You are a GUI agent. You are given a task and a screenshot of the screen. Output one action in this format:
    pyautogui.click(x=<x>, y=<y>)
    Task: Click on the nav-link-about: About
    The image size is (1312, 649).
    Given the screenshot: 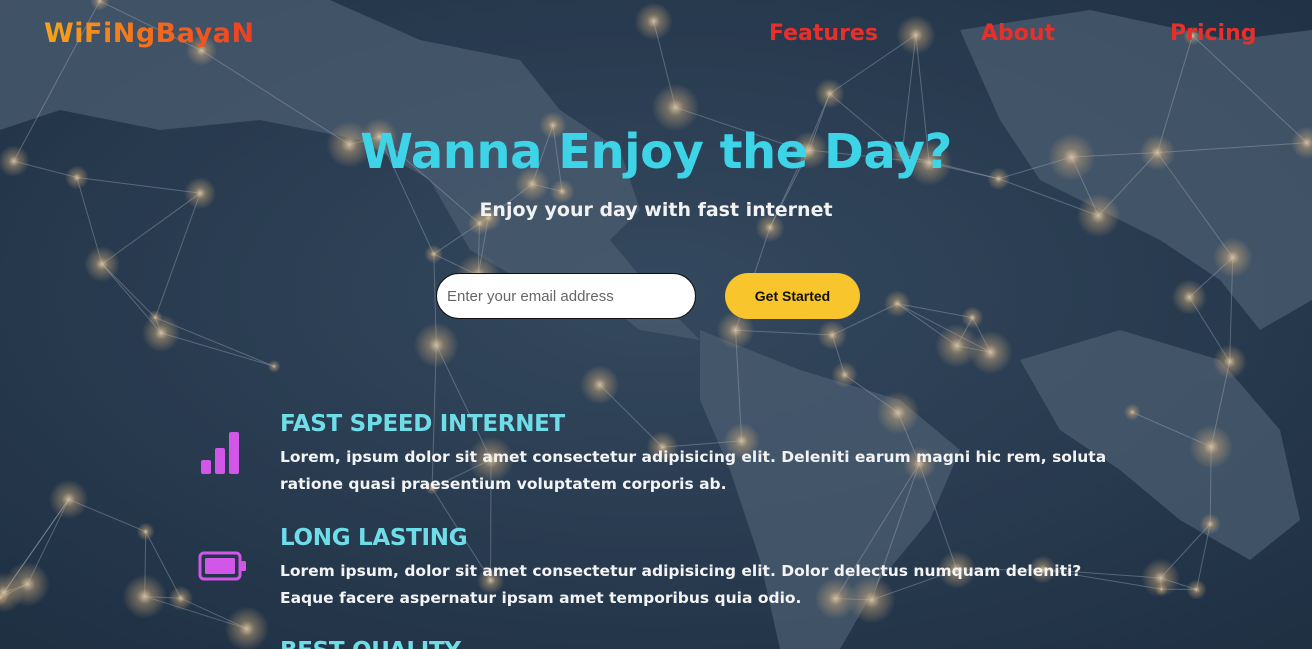 What is the action you would take?
    pyautogui.click(x=1018, y=33)
    